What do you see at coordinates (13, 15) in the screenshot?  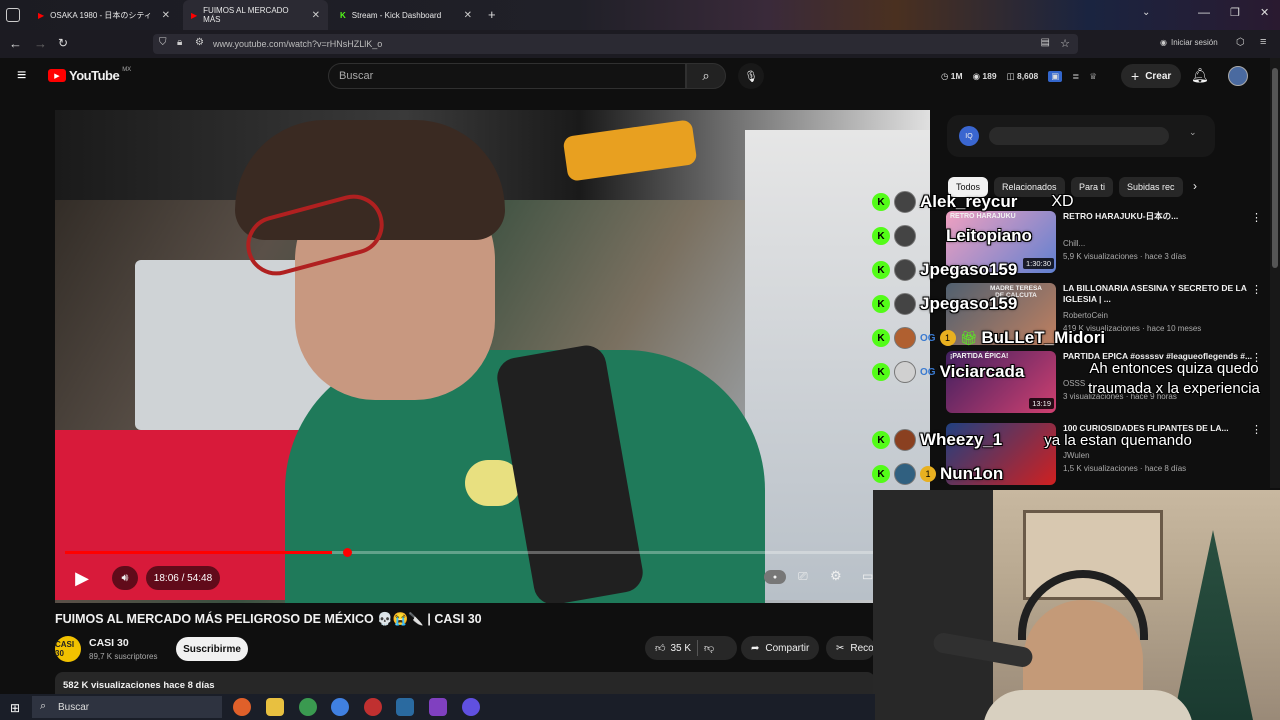 I see `tab-list-icon` at bounding box center [13, 15].